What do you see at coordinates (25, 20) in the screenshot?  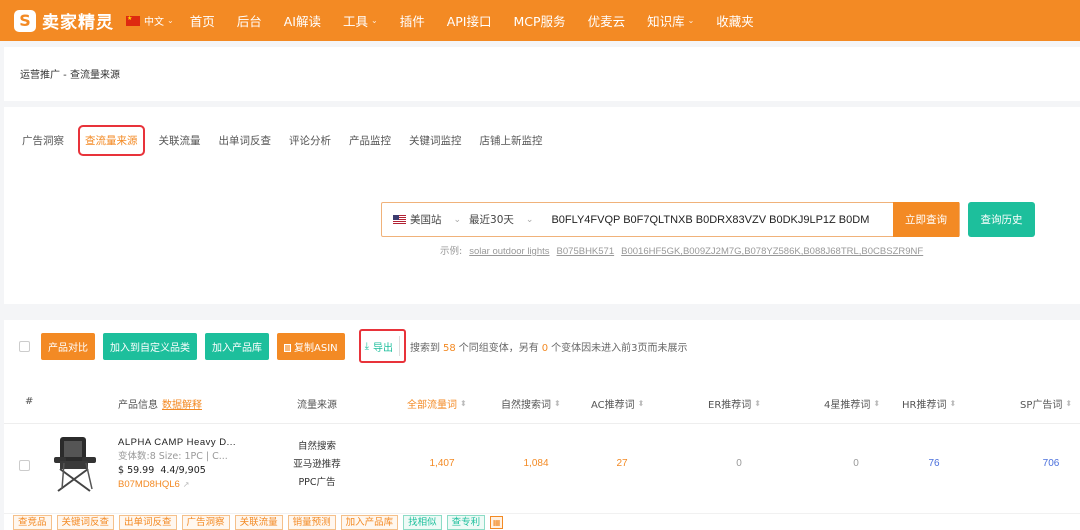 I see `logo-icon: S` at bounding box center [25, 20].